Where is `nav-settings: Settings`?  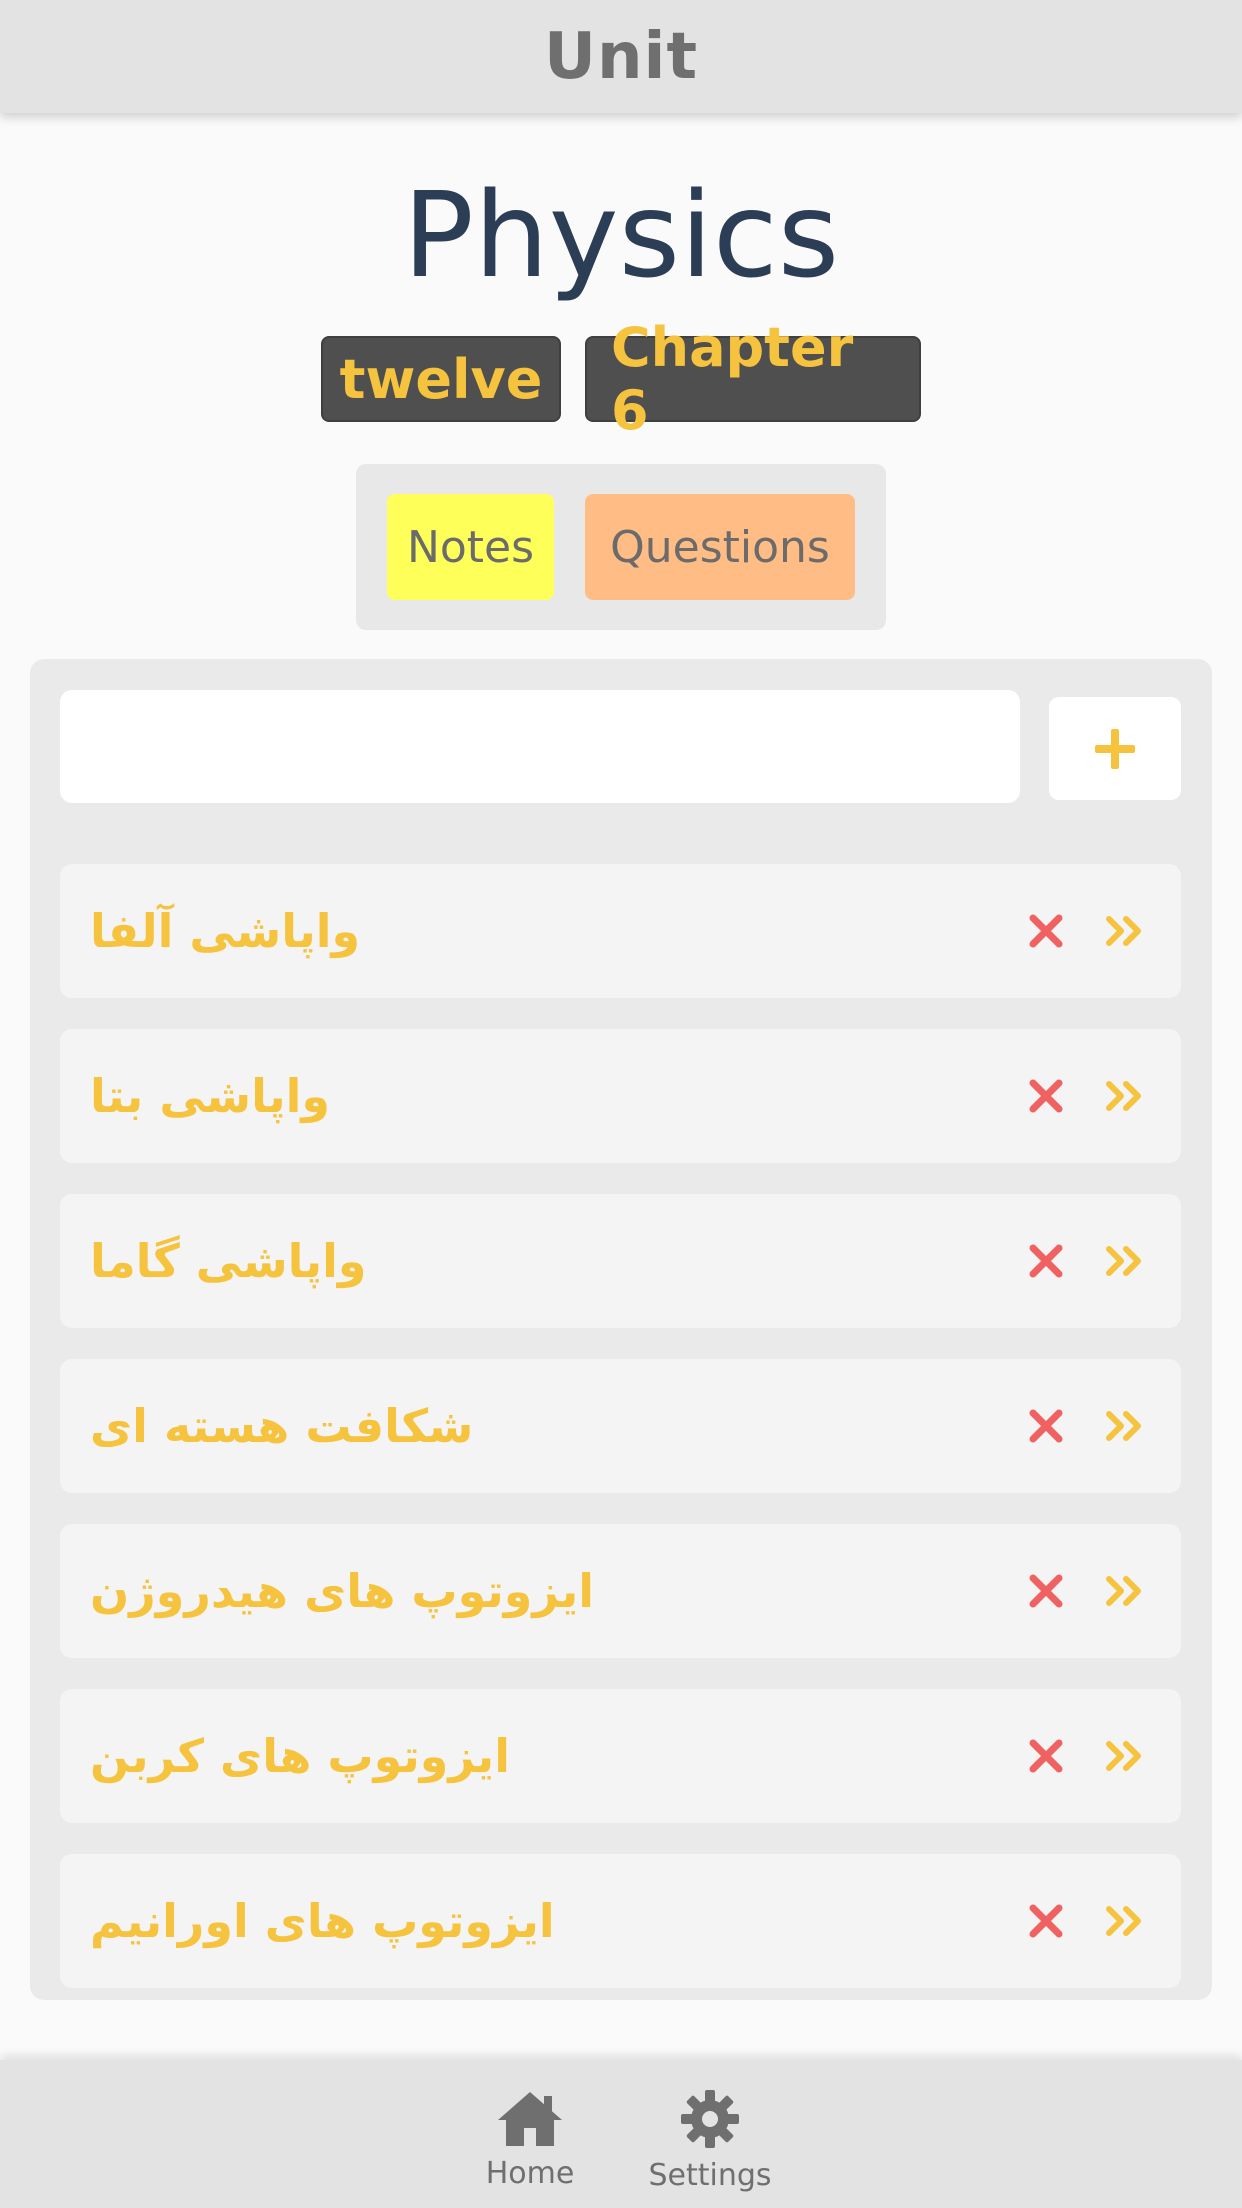 nav-settings: Settings is located at coordinates (710, 2134).